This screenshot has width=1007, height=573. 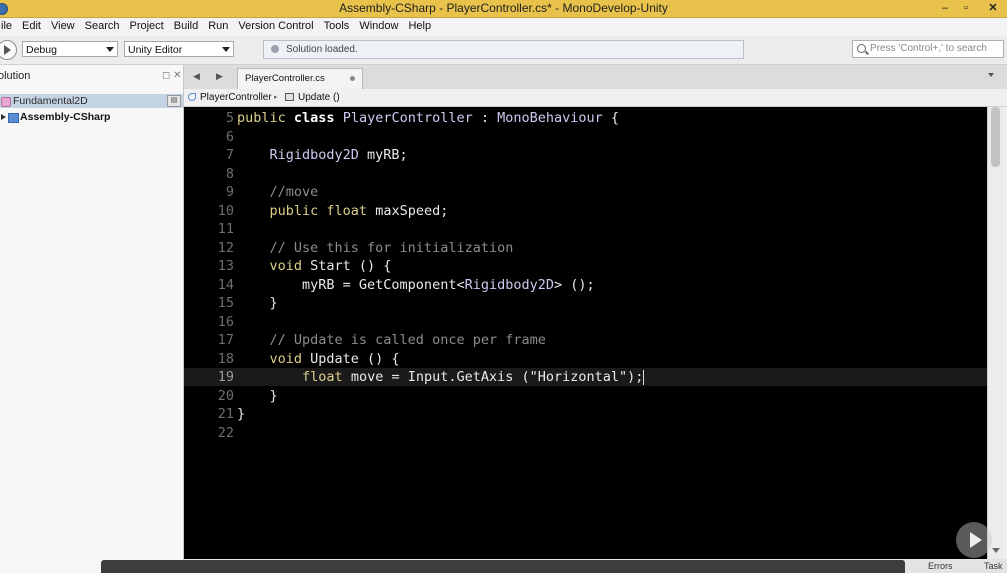 What do you see at coordinates (585, 340) in the screenshot?
I see `code-line: 17 // Update is called once per frame` at bounding box center [585, 340].